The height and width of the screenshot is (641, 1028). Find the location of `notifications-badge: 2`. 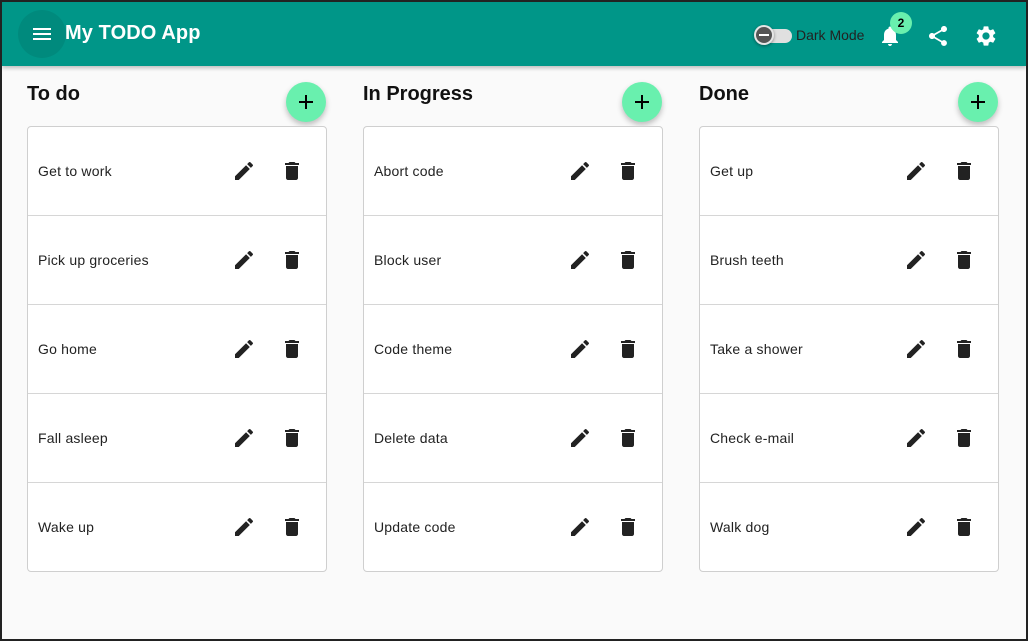

notifications-badge: 2 is located at coordinates (901, 23).